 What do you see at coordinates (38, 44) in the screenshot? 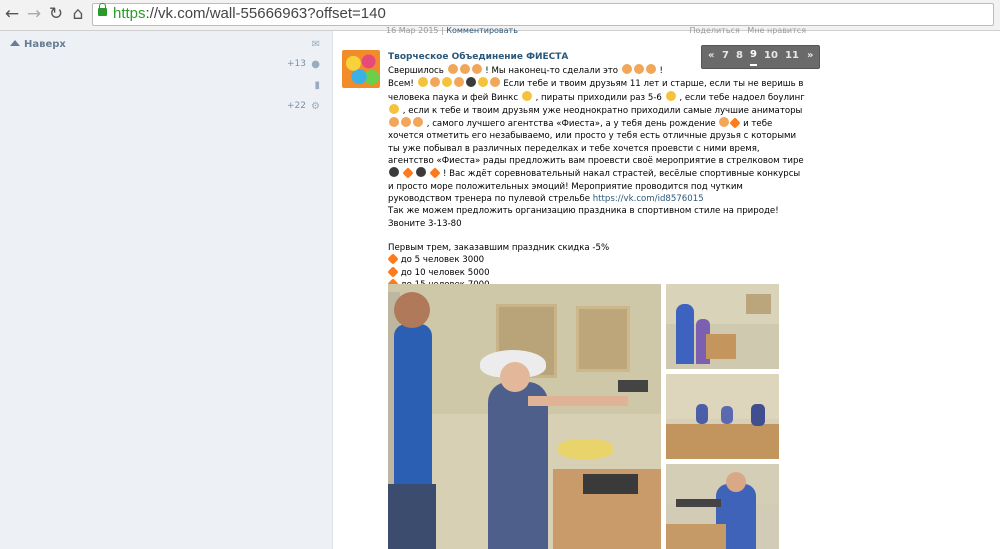
I see `scroll-top-link: Наверх` at bounding box center [38, 44].